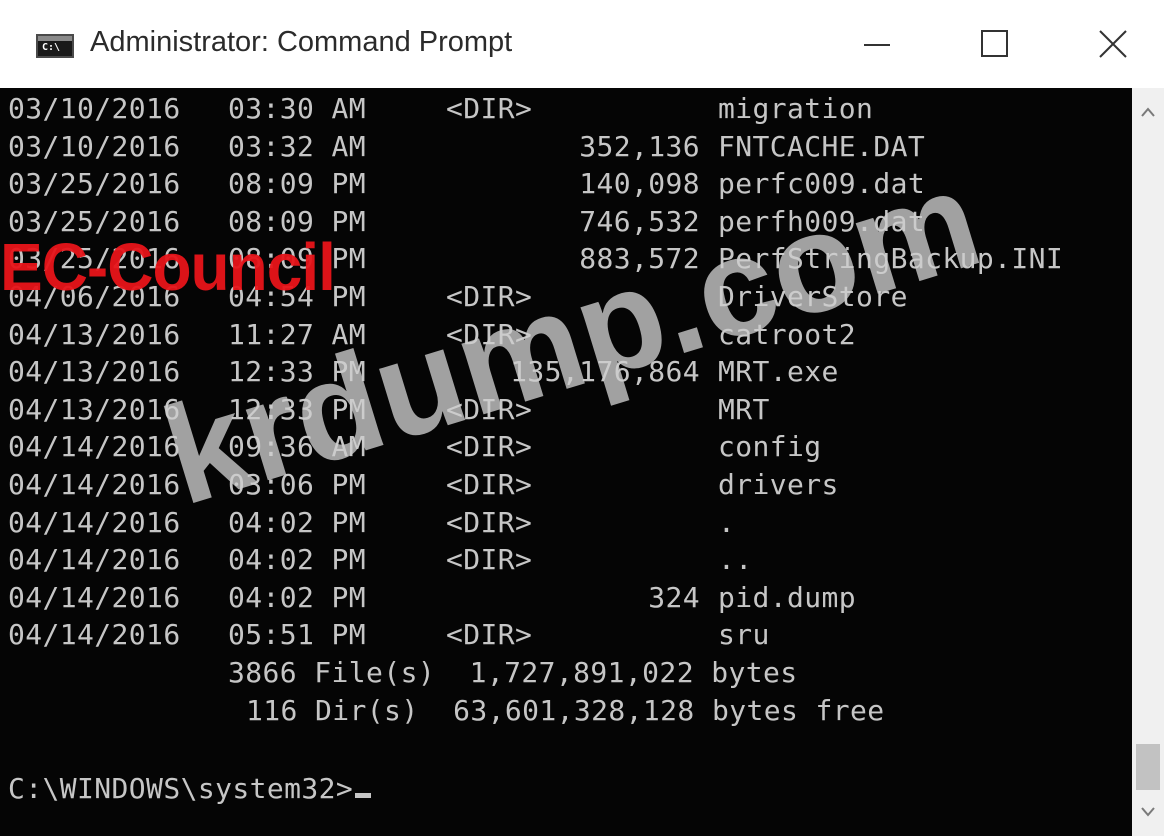 Image resolution: width=1164 pixels, height=836 pixels. What do you see at coordinates (94, 334) in the screenshot?
I see `row-date: 04/13/2016` at bounding box center [94, 334].